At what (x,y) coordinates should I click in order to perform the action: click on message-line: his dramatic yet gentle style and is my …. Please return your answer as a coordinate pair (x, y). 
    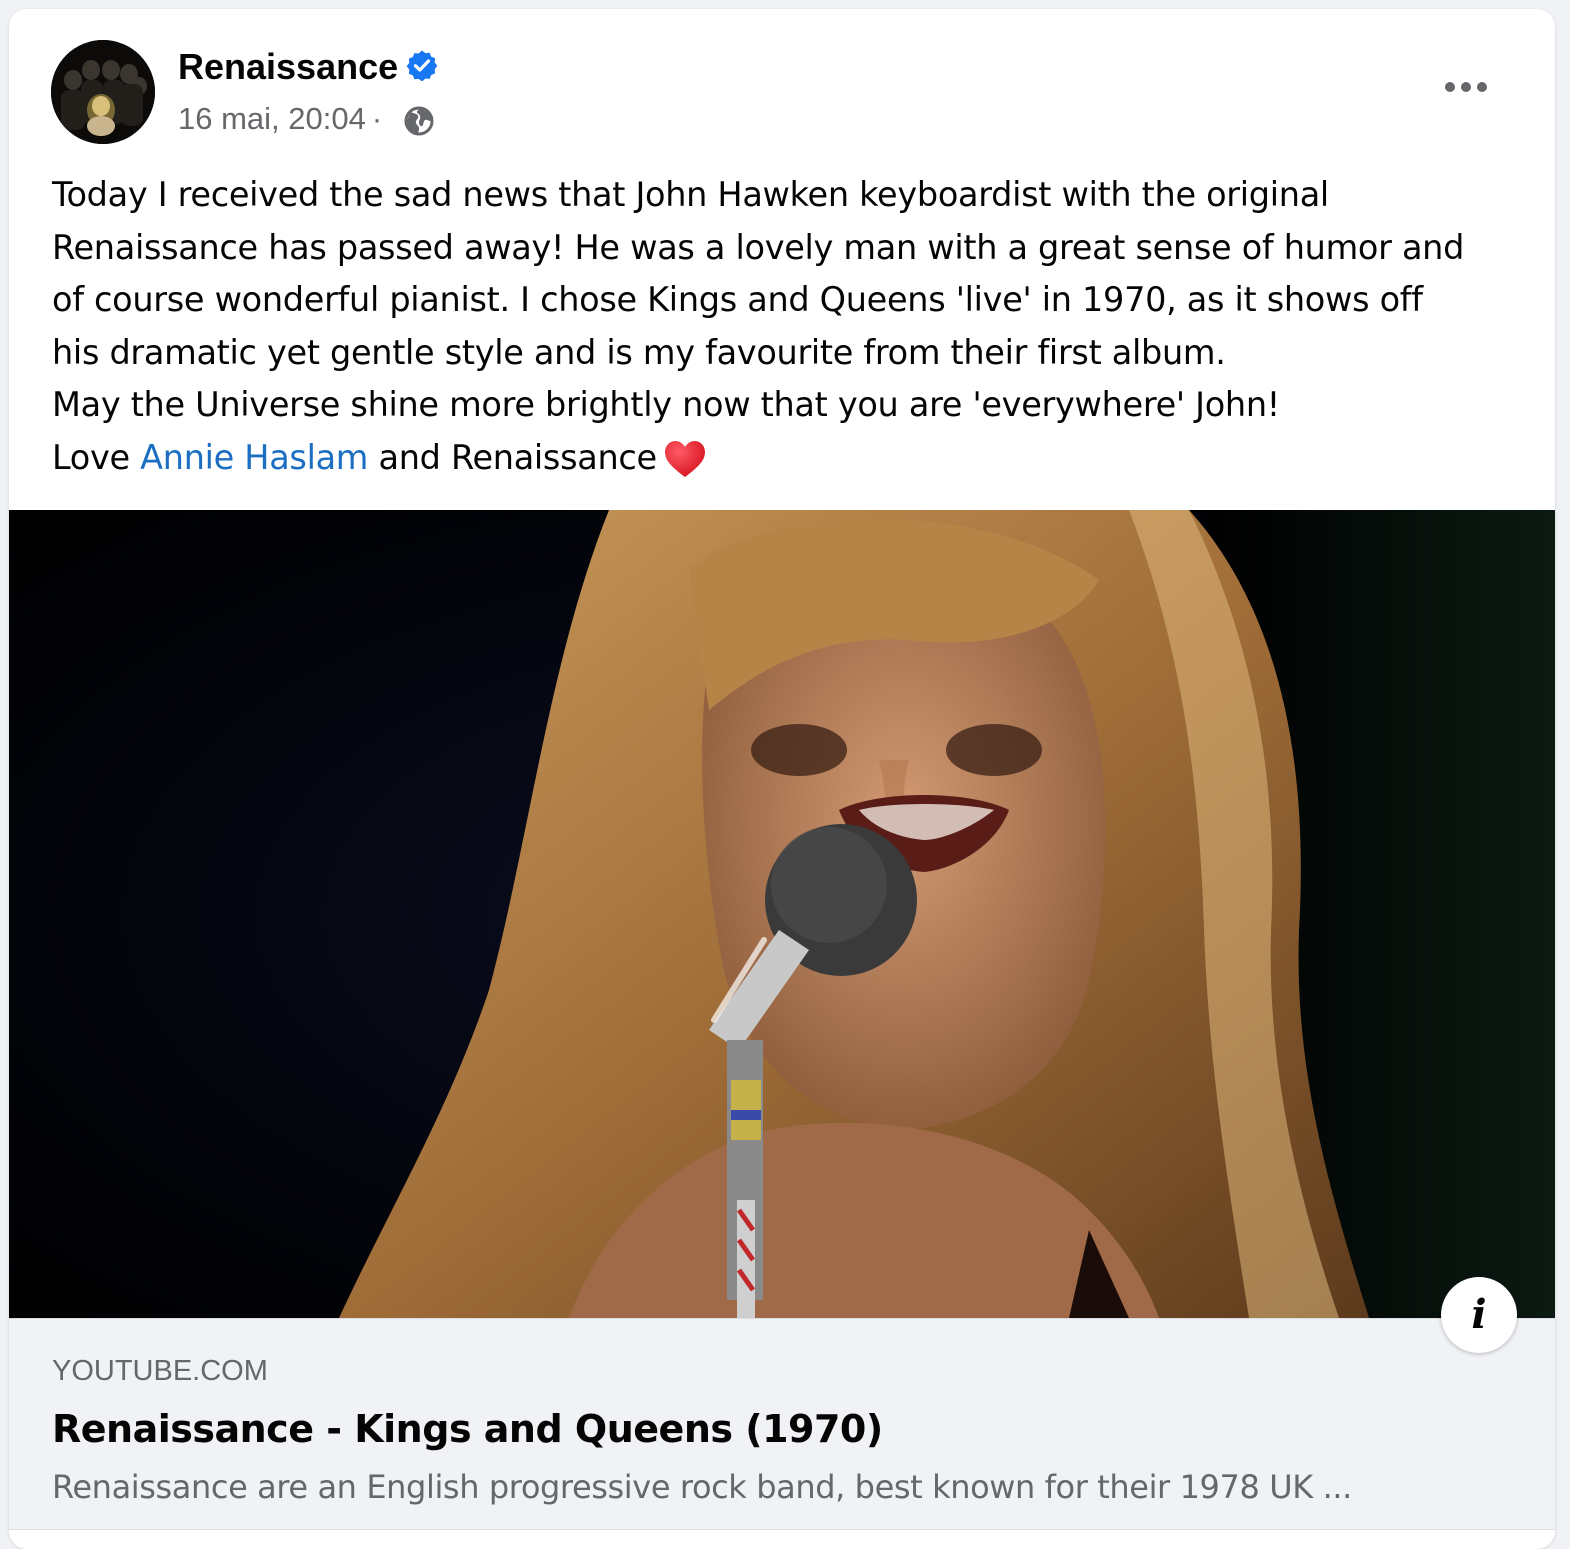
    Looking at the image, I should click on (639, 352).